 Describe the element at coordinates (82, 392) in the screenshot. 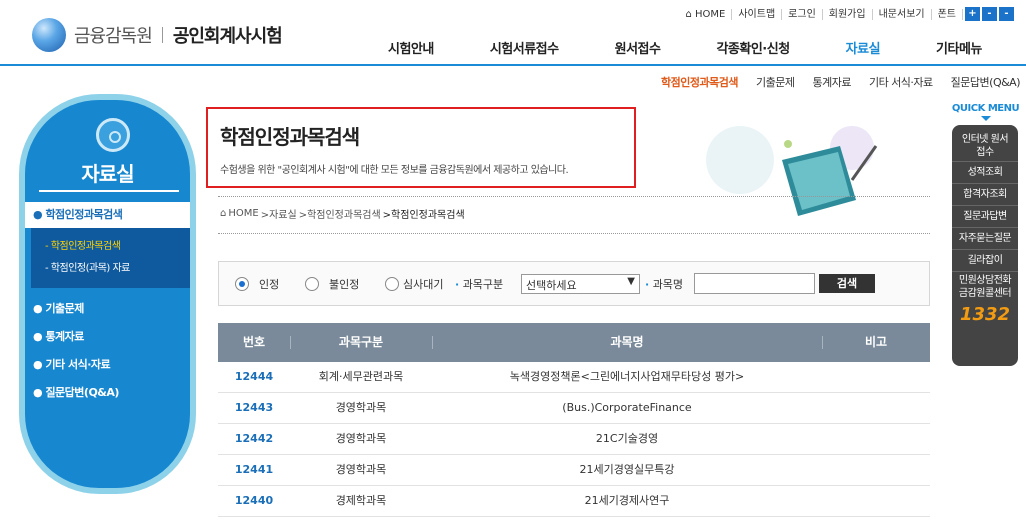

I see `sidebar-item-label: 질문답변(Q&A)` at that location.